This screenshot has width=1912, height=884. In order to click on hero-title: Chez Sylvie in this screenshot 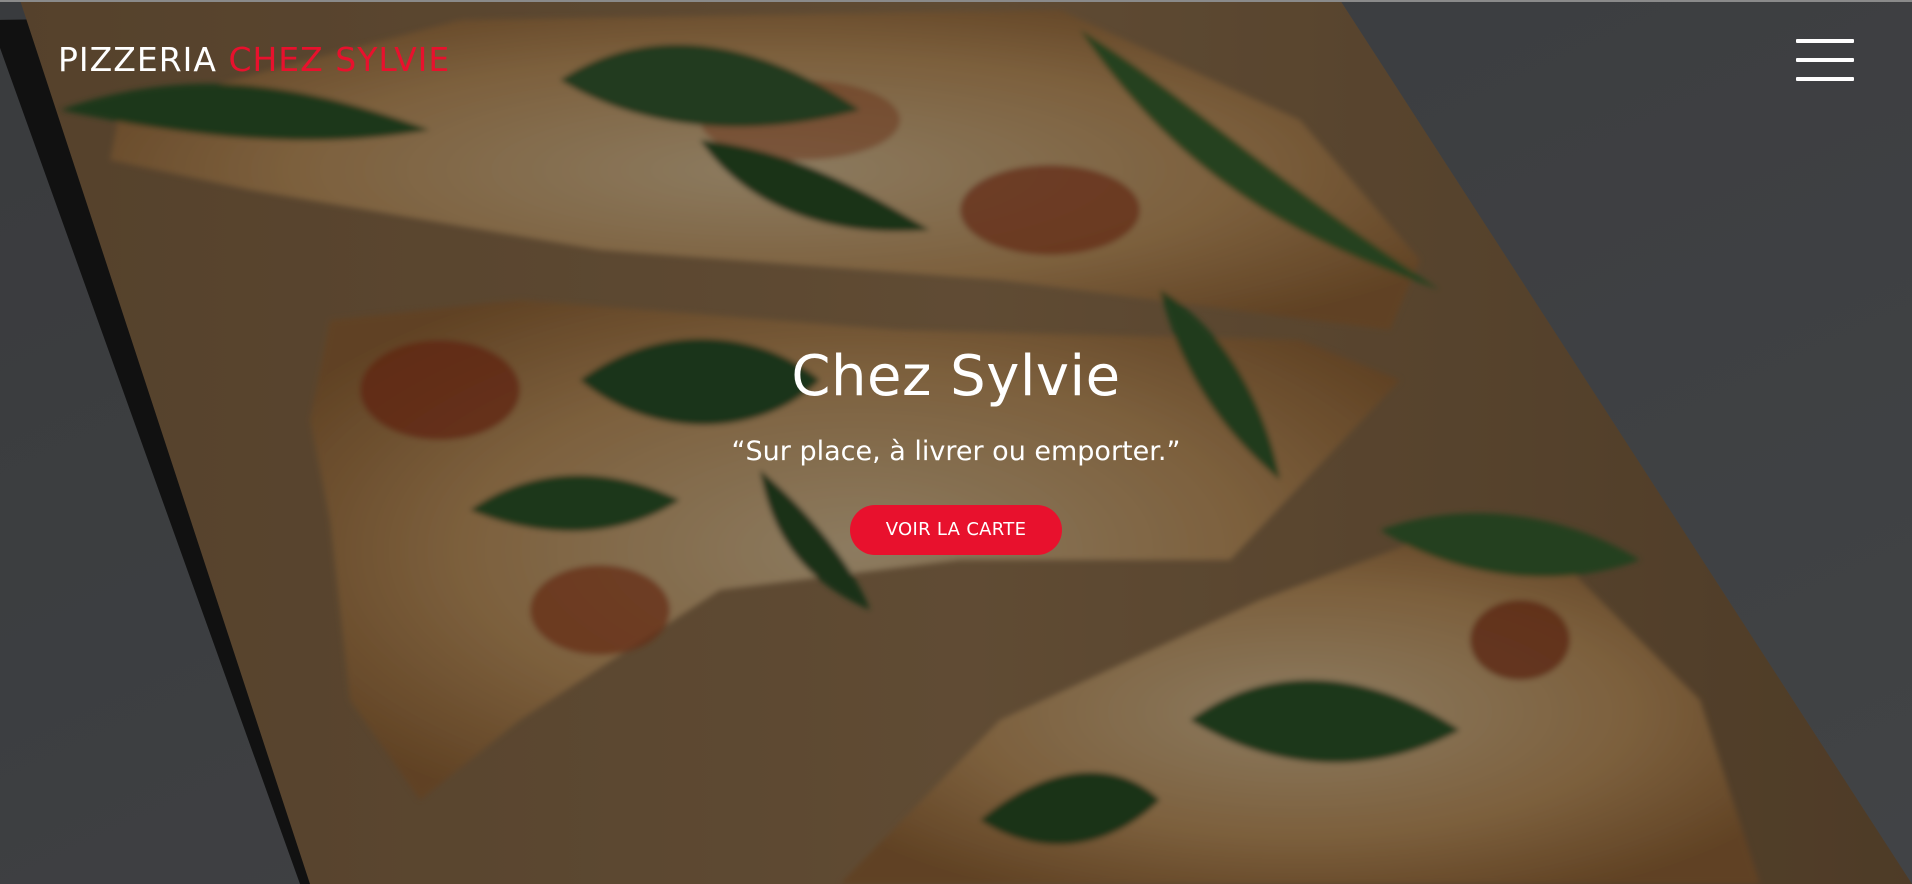, I will do `click(956, 376)`.